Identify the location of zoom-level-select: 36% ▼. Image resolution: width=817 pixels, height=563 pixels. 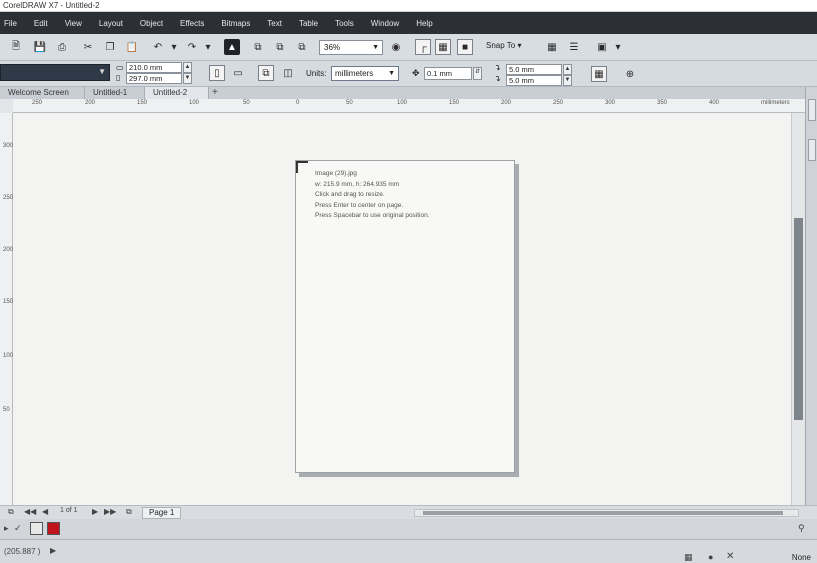
(351, 47).